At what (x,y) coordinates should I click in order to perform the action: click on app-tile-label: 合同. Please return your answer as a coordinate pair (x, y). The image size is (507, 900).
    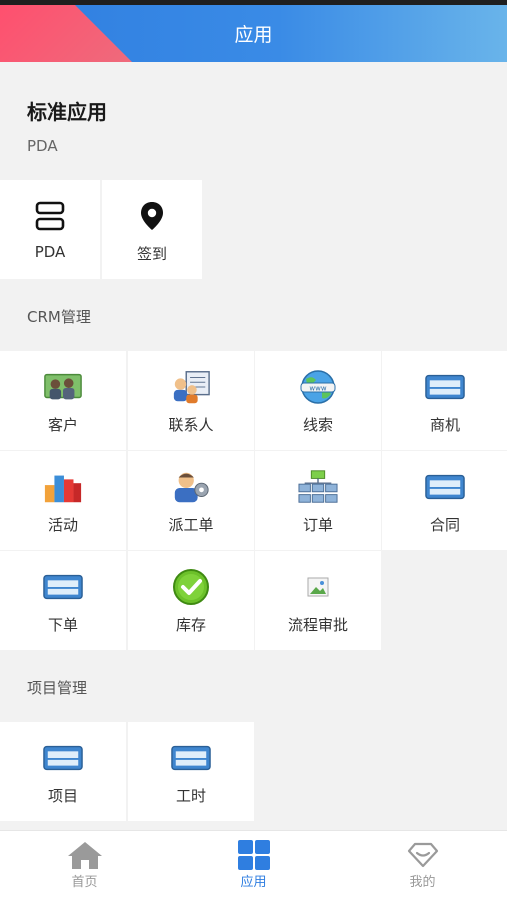
    Looking at the image, I should click on (444, 525).